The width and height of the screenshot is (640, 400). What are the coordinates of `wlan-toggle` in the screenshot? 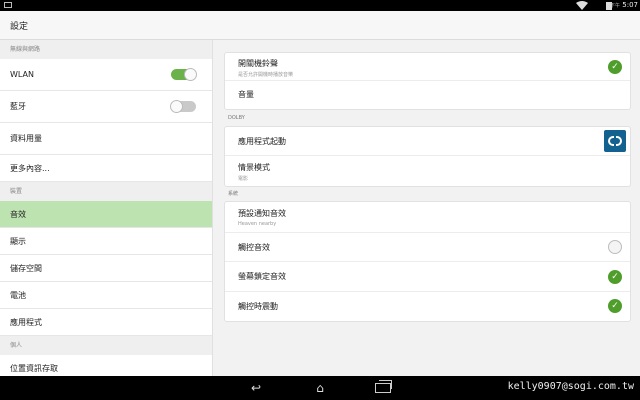 It's located at (184, 74).